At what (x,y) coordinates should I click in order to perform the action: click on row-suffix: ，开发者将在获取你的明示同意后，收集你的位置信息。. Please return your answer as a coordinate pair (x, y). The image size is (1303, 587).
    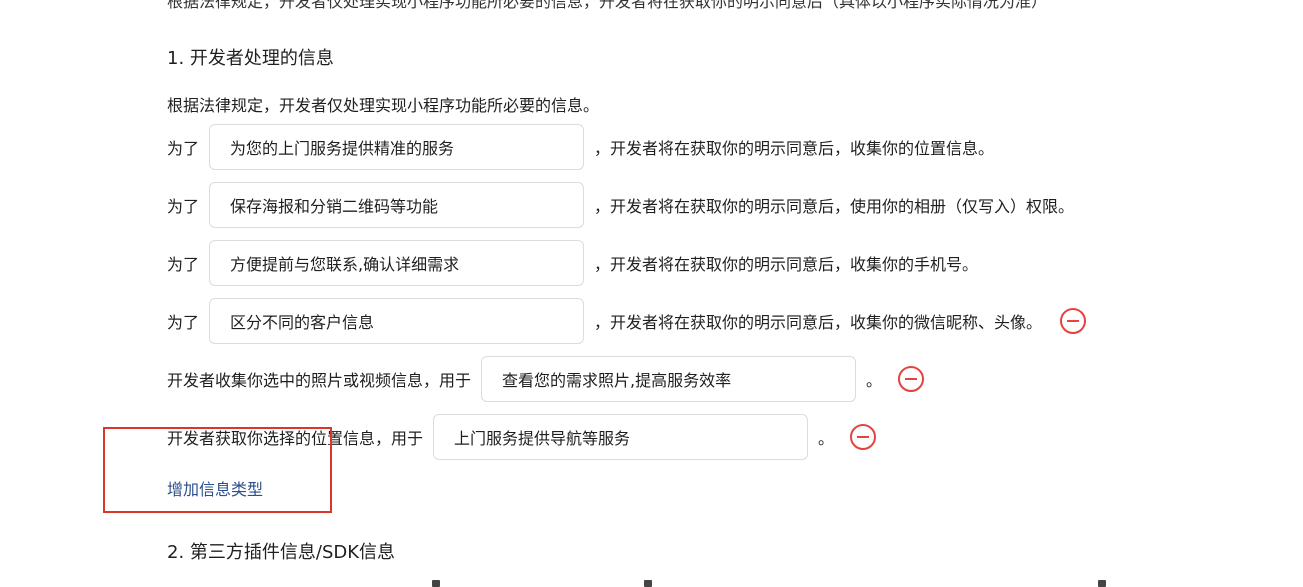
    Looking at the image, I should click on (794, 148).